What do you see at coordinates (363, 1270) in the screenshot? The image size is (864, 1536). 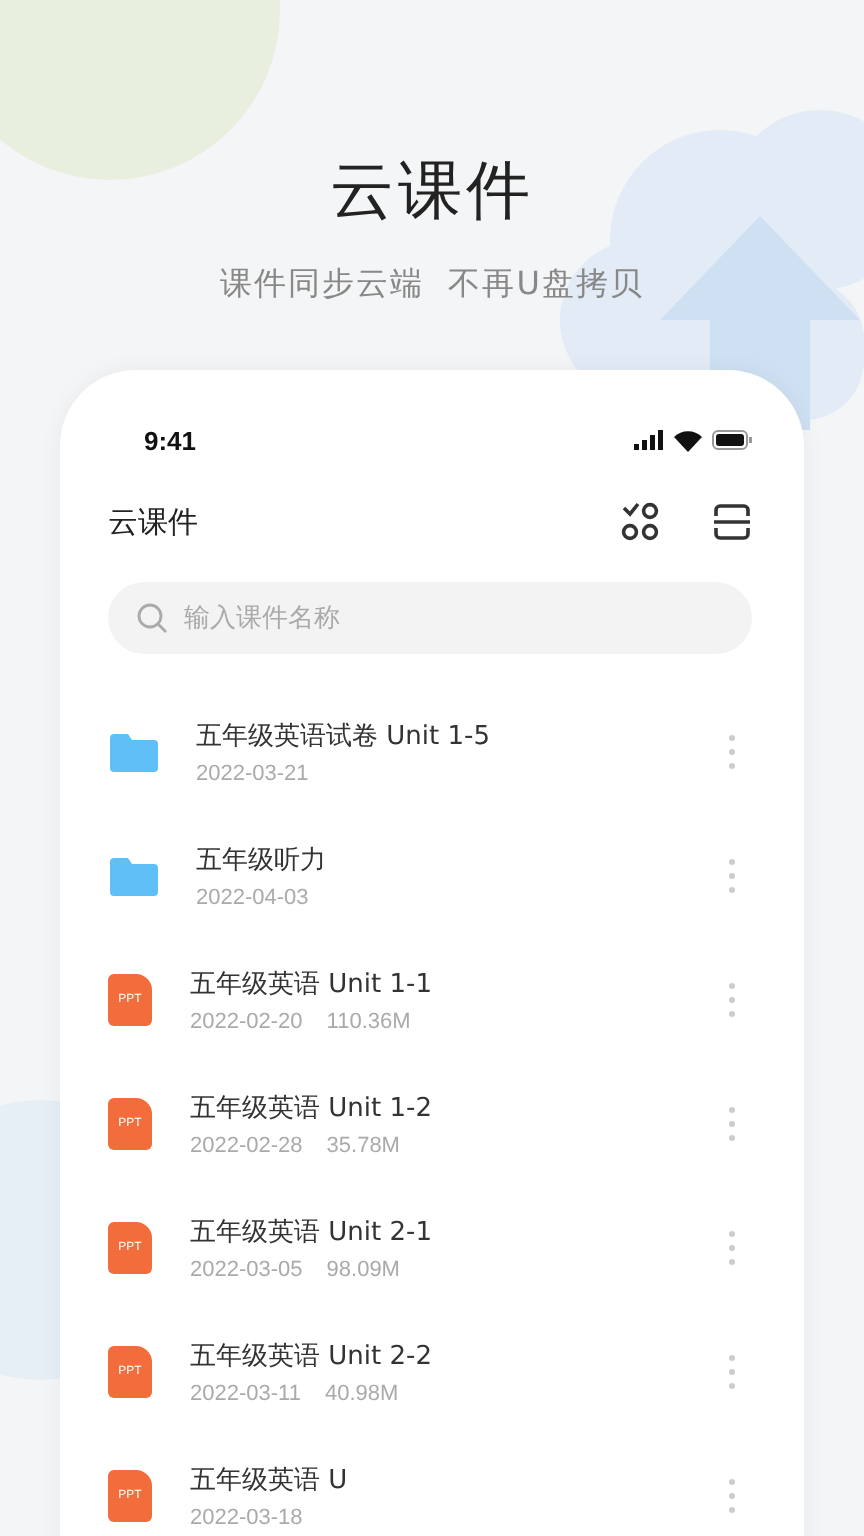 I see `file-size: 98.09M` at bounding box center [363, 1270].